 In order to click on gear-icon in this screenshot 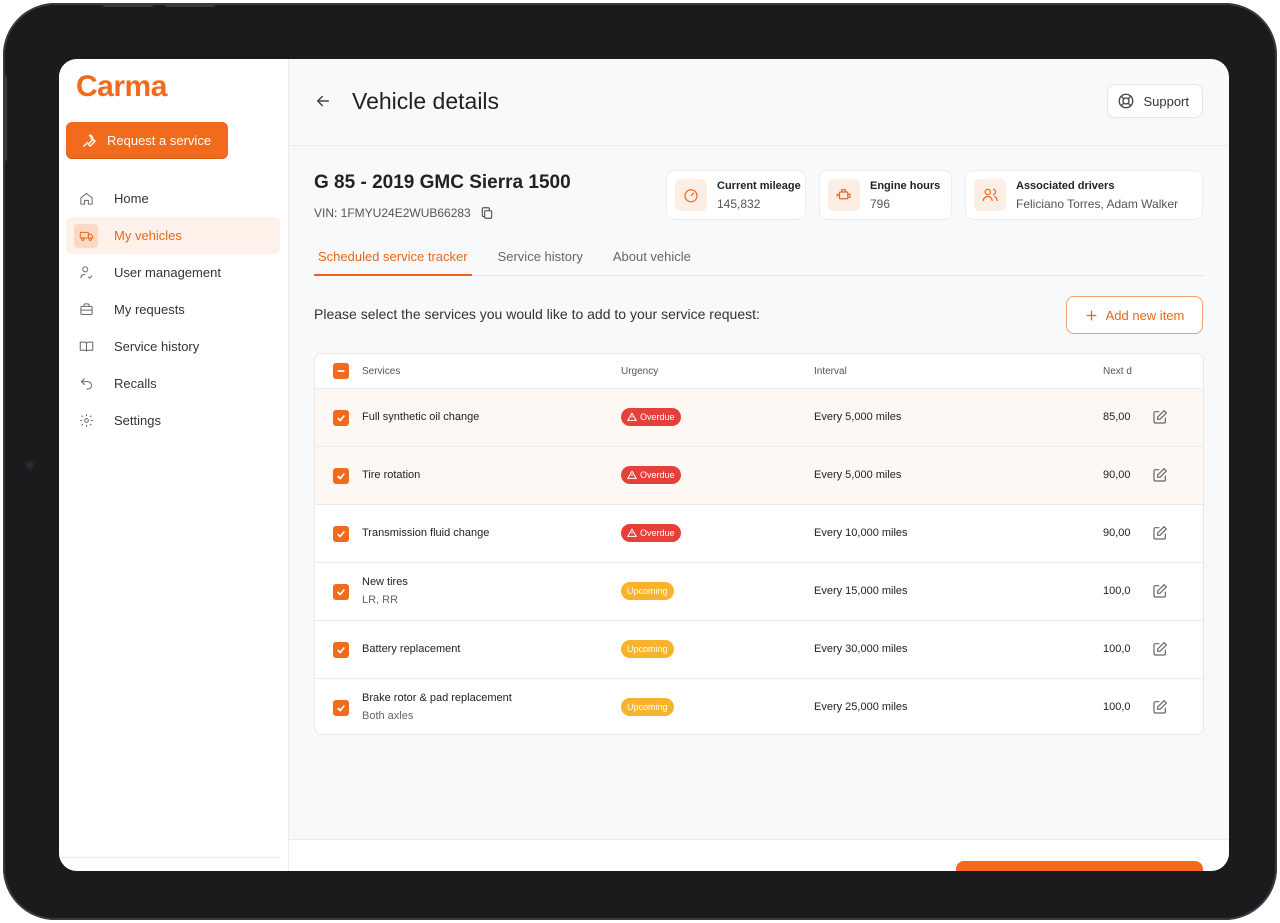, I will do `click(86, 421)`.